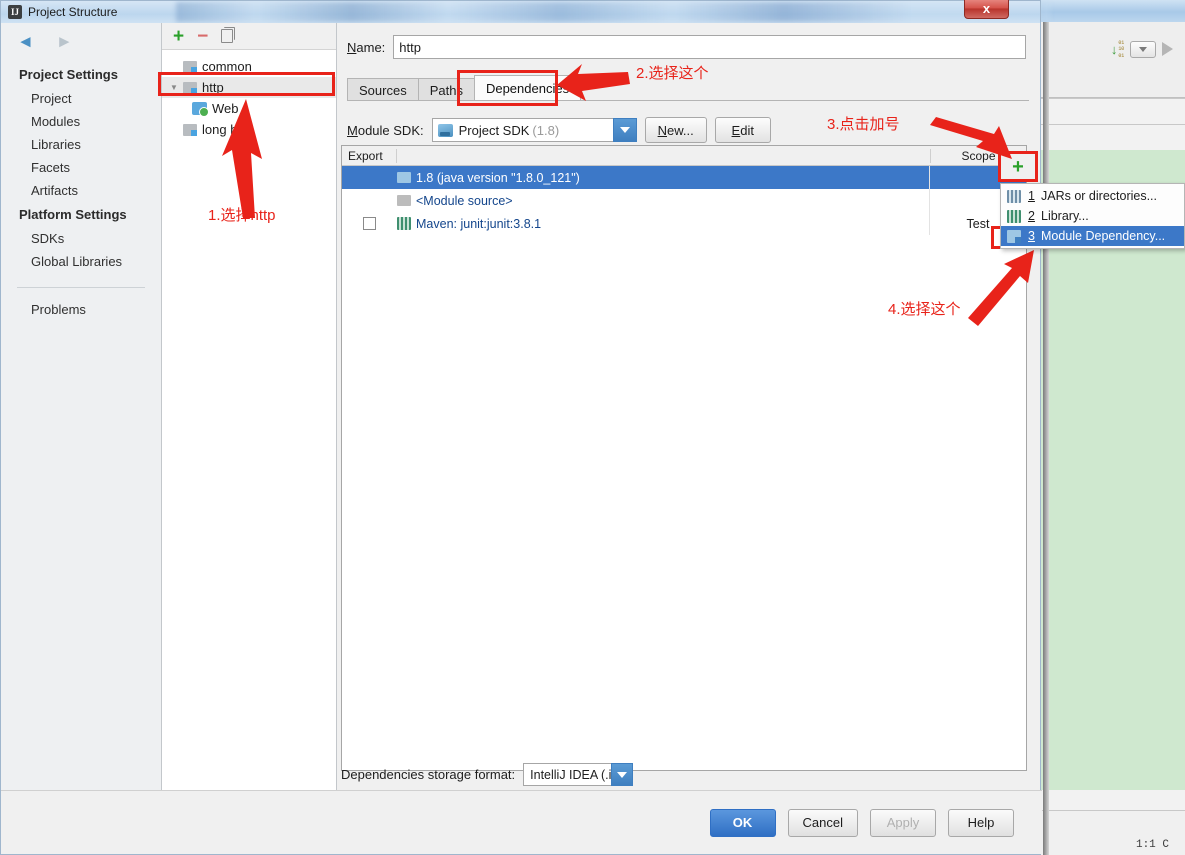  I want to click on sidebar-item-modules: Modules, so click(81, 121).